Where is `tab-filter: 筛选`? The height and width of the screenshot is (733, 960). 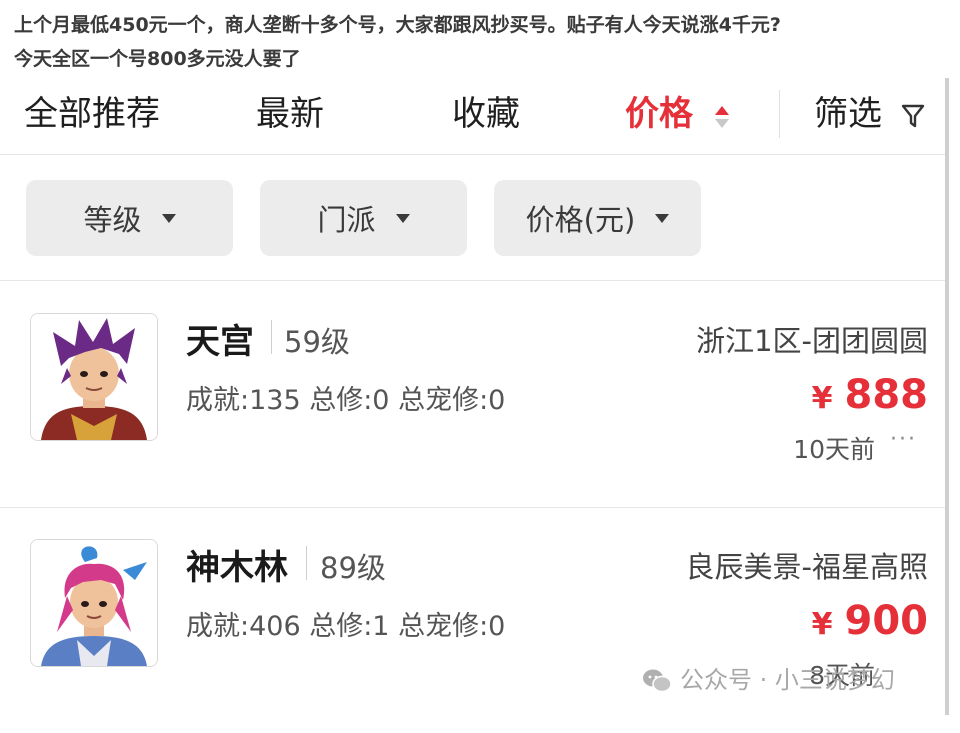
tab-filter: 筛选 is located at coordinates (869, 110).